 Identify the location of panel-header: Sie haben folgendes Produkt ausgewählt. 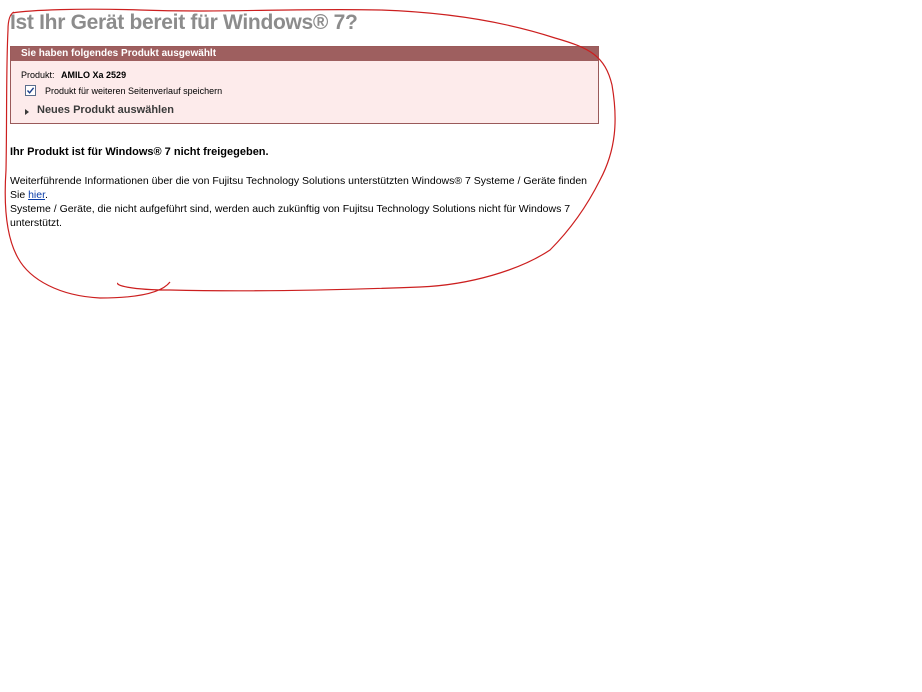
(304, 54).